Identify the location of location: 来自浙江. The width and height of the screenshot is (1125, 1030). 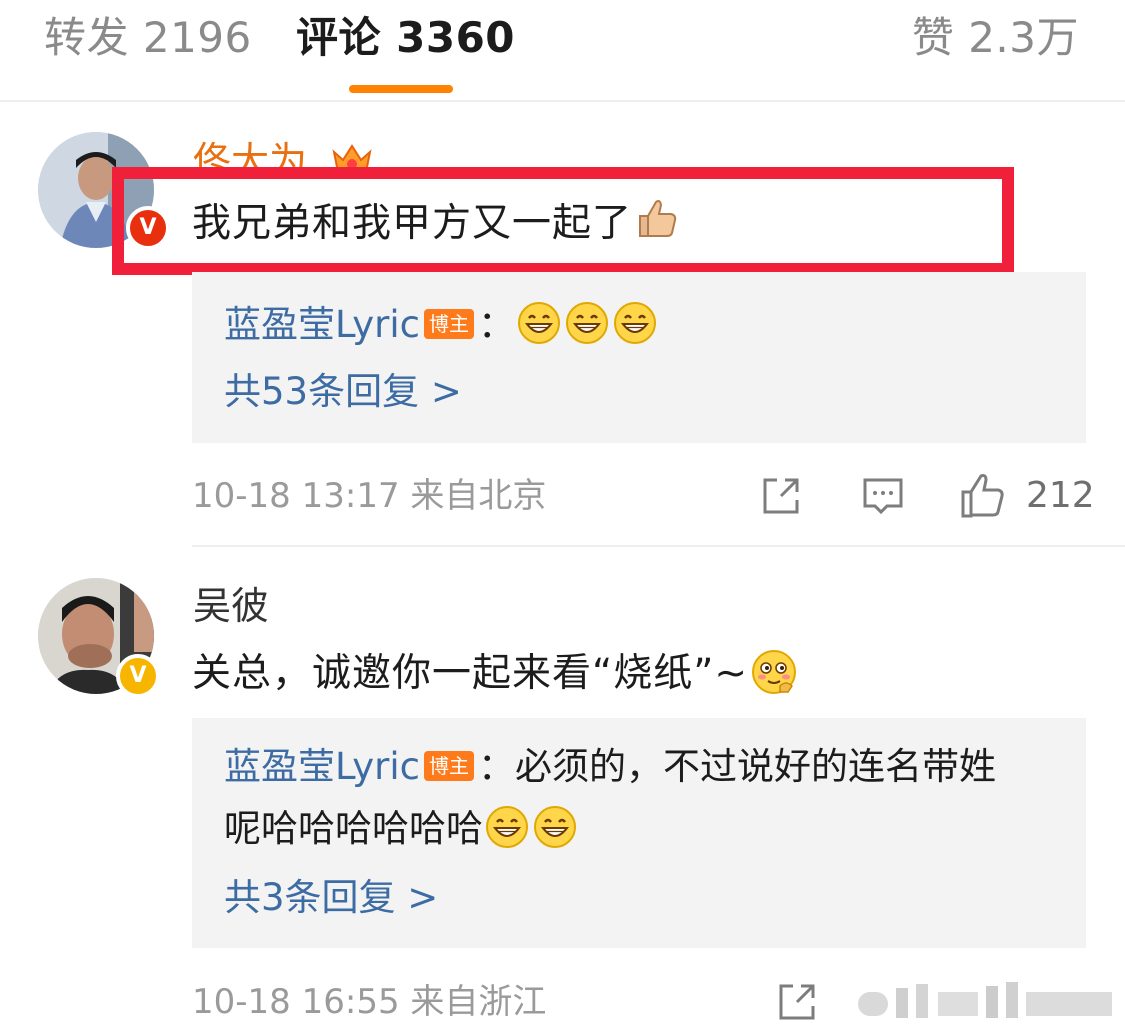
(478, 1002).